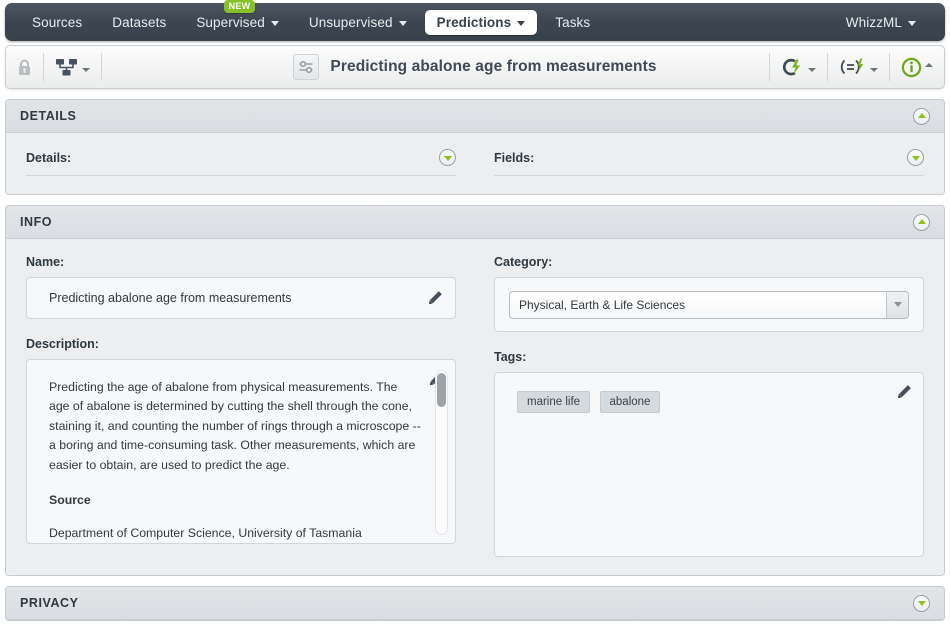 Image resolution: width=950 pixels, height=625 pixels. Describe the element at coordinates (66, 66) in the screenshot. I see `hierarchy-tree-icon` at that location.